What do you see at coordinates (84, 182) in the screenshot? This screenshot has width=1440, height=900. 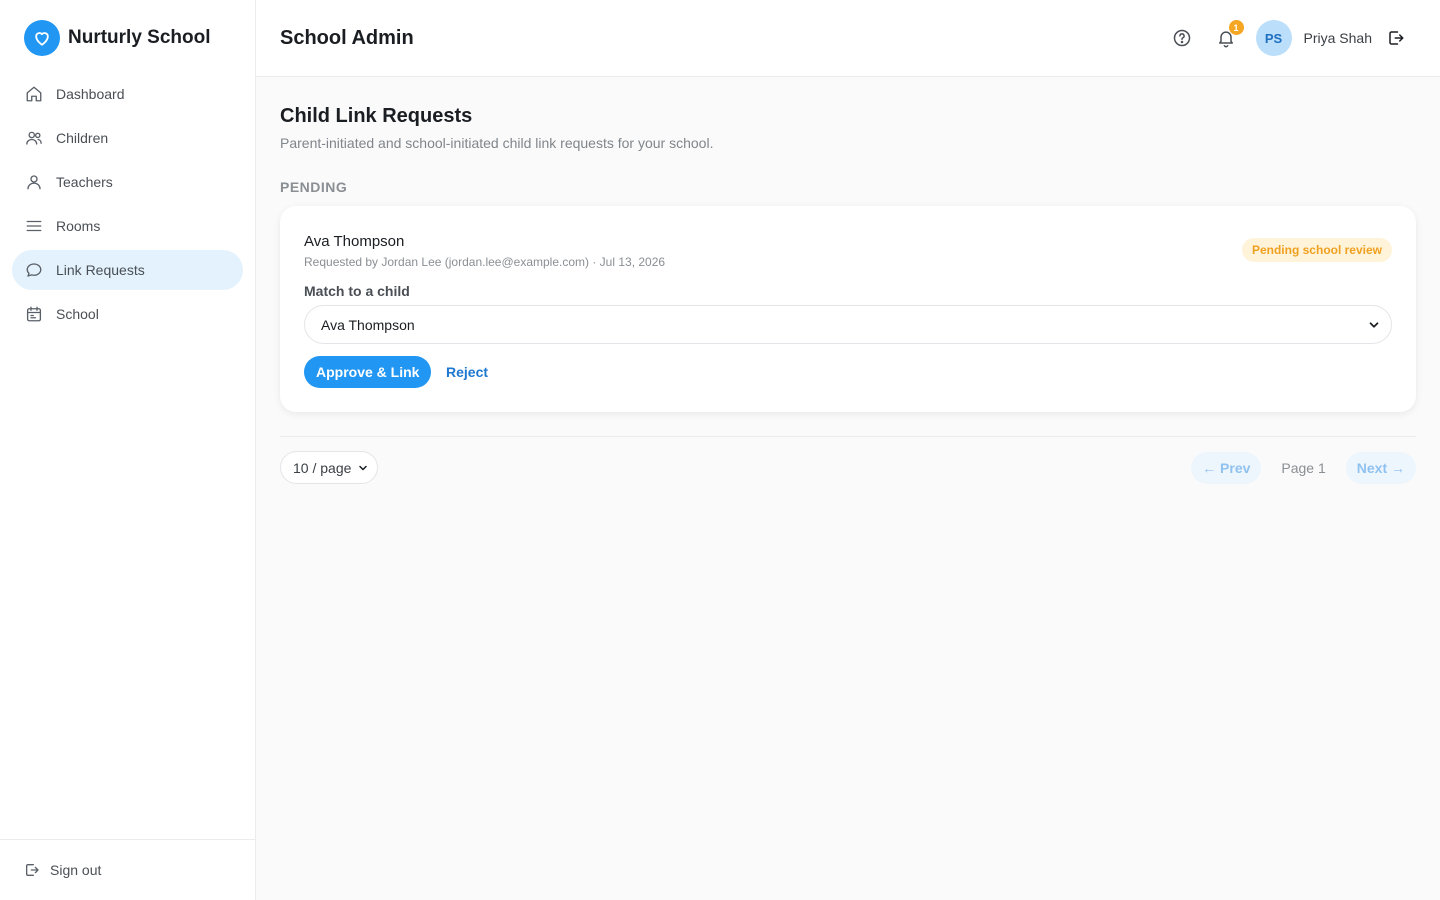 I see `sidebar-item-label: Teachers` at bounding box center [84, 182].